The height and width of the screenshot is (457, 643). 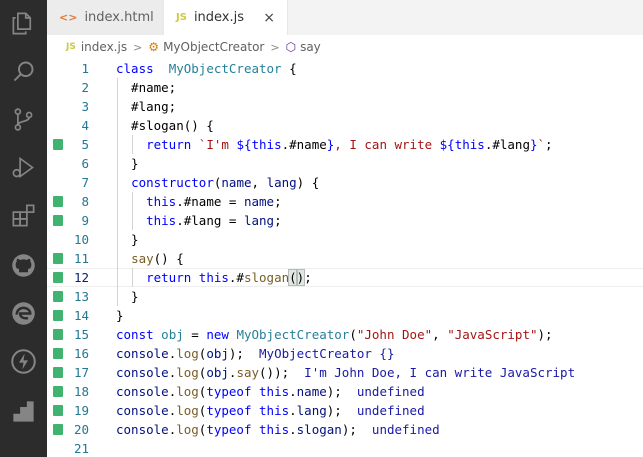 I want to click on code-token: );, so click(x=341, y=410).